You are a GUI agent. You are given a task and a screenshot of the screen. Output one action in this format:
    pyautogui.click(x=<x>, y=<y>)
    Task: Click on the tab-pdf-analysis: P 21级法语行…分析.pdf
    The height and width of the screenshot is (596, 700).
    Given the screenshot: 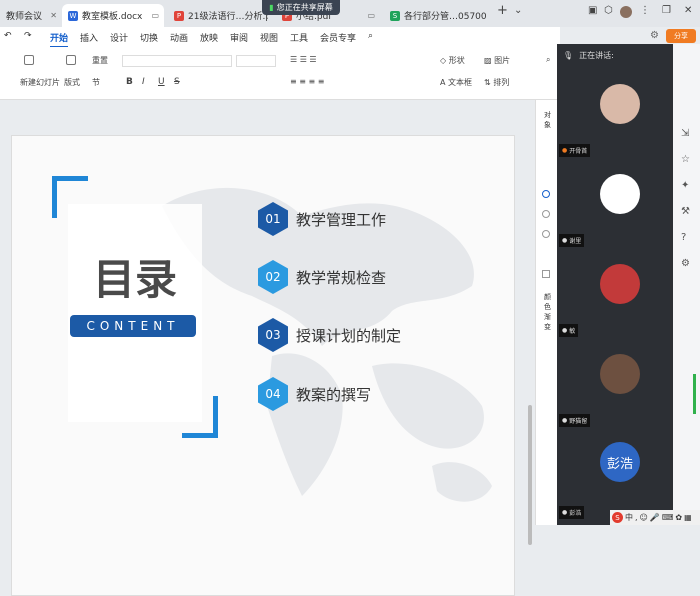 What is the action you would take?
    pyautogui.click(x=218, y=15)
    